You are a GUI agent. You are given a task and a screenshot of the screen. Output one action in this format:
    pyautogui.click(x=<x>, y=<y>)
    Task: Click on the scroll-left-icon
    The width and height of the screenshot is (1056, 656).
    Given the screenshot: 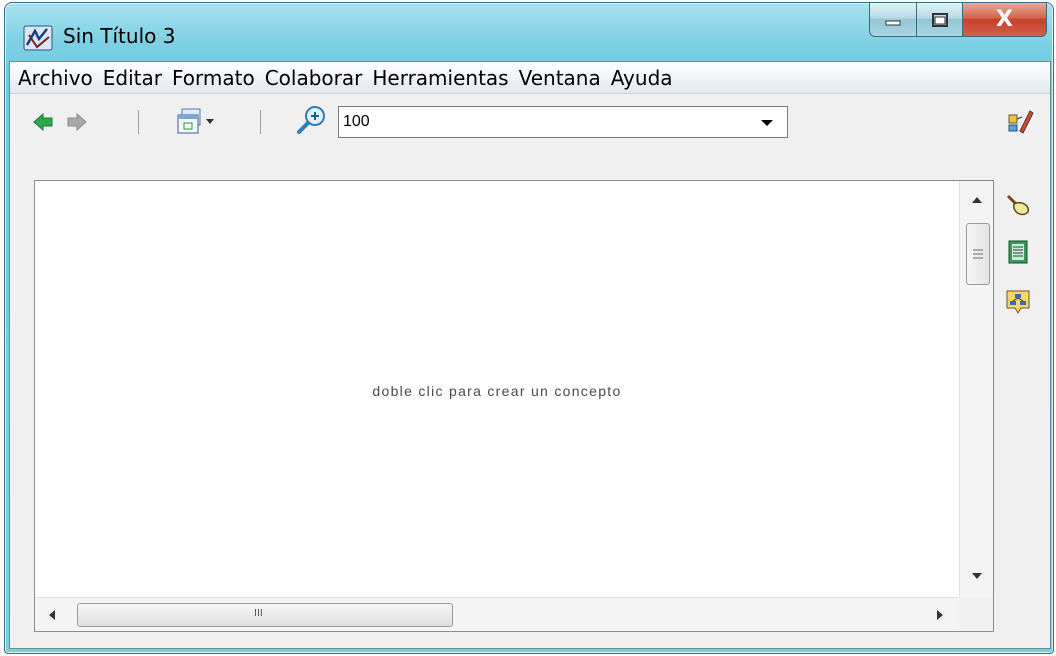 What is the action you would take?
    pyautogui.click(x=52, y=615)
    